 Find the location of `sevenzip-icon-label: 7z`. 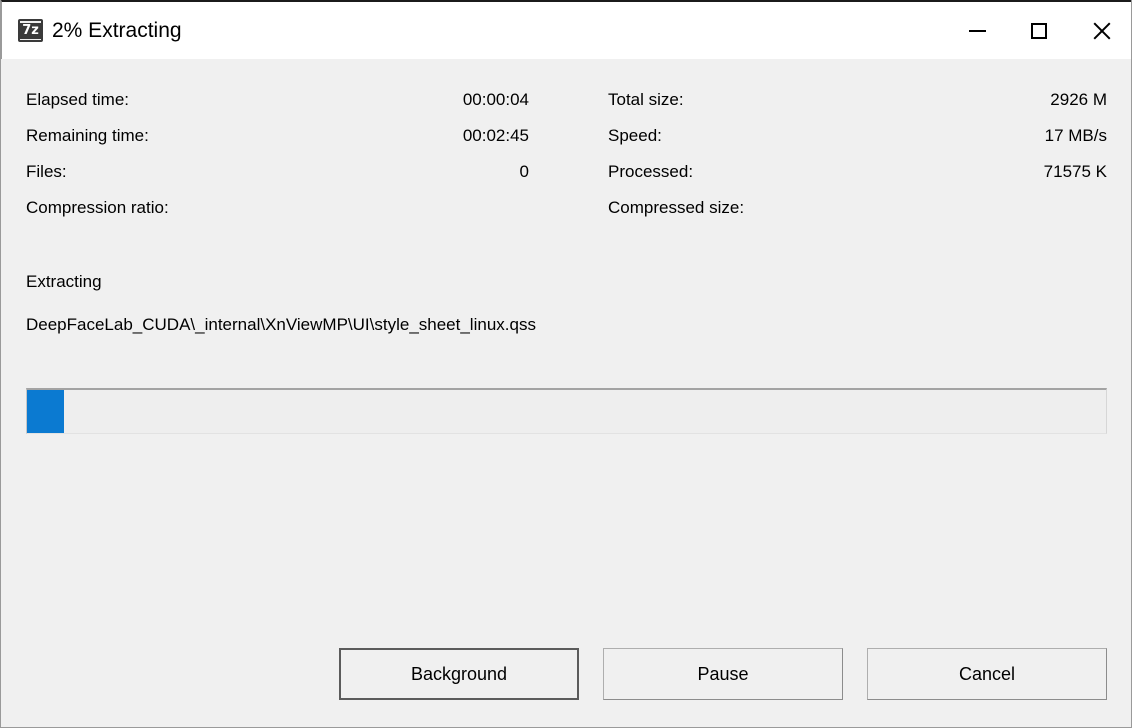

sevenzip-icon-label: 7z is located at coordinates (30, 30).